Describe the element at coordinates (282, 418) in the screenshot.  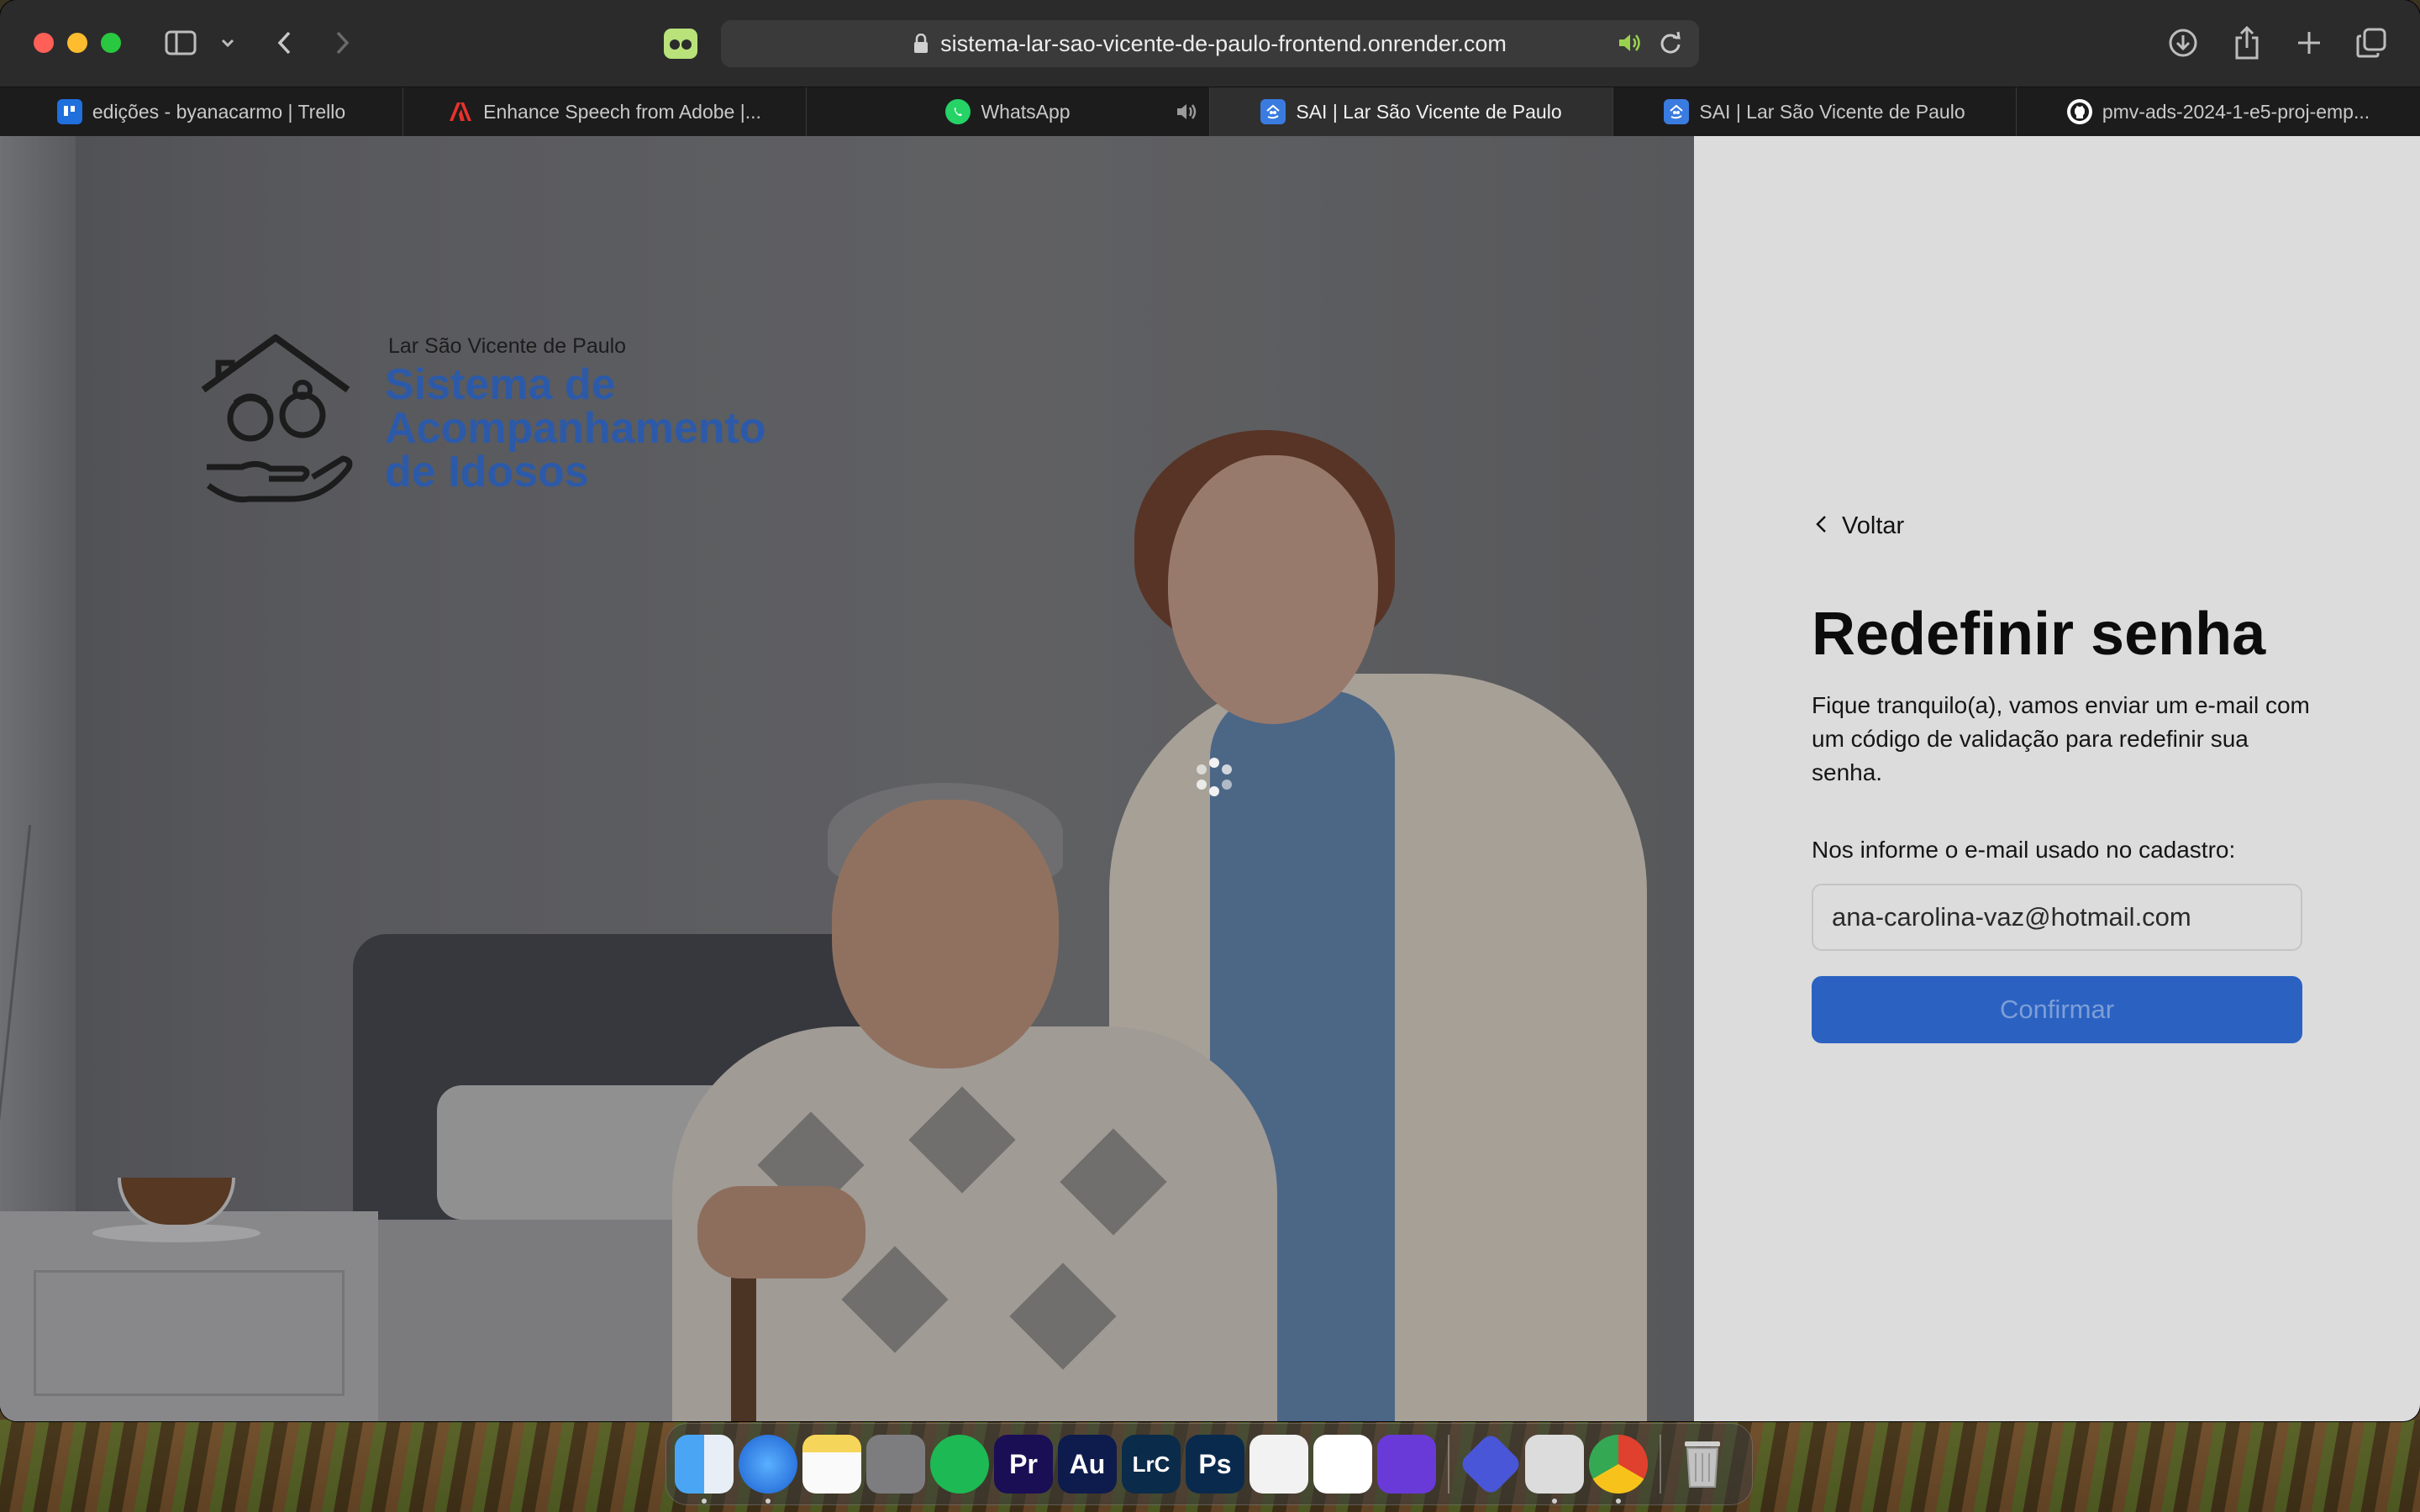
I see `house-hand-logo-icon` at that location.